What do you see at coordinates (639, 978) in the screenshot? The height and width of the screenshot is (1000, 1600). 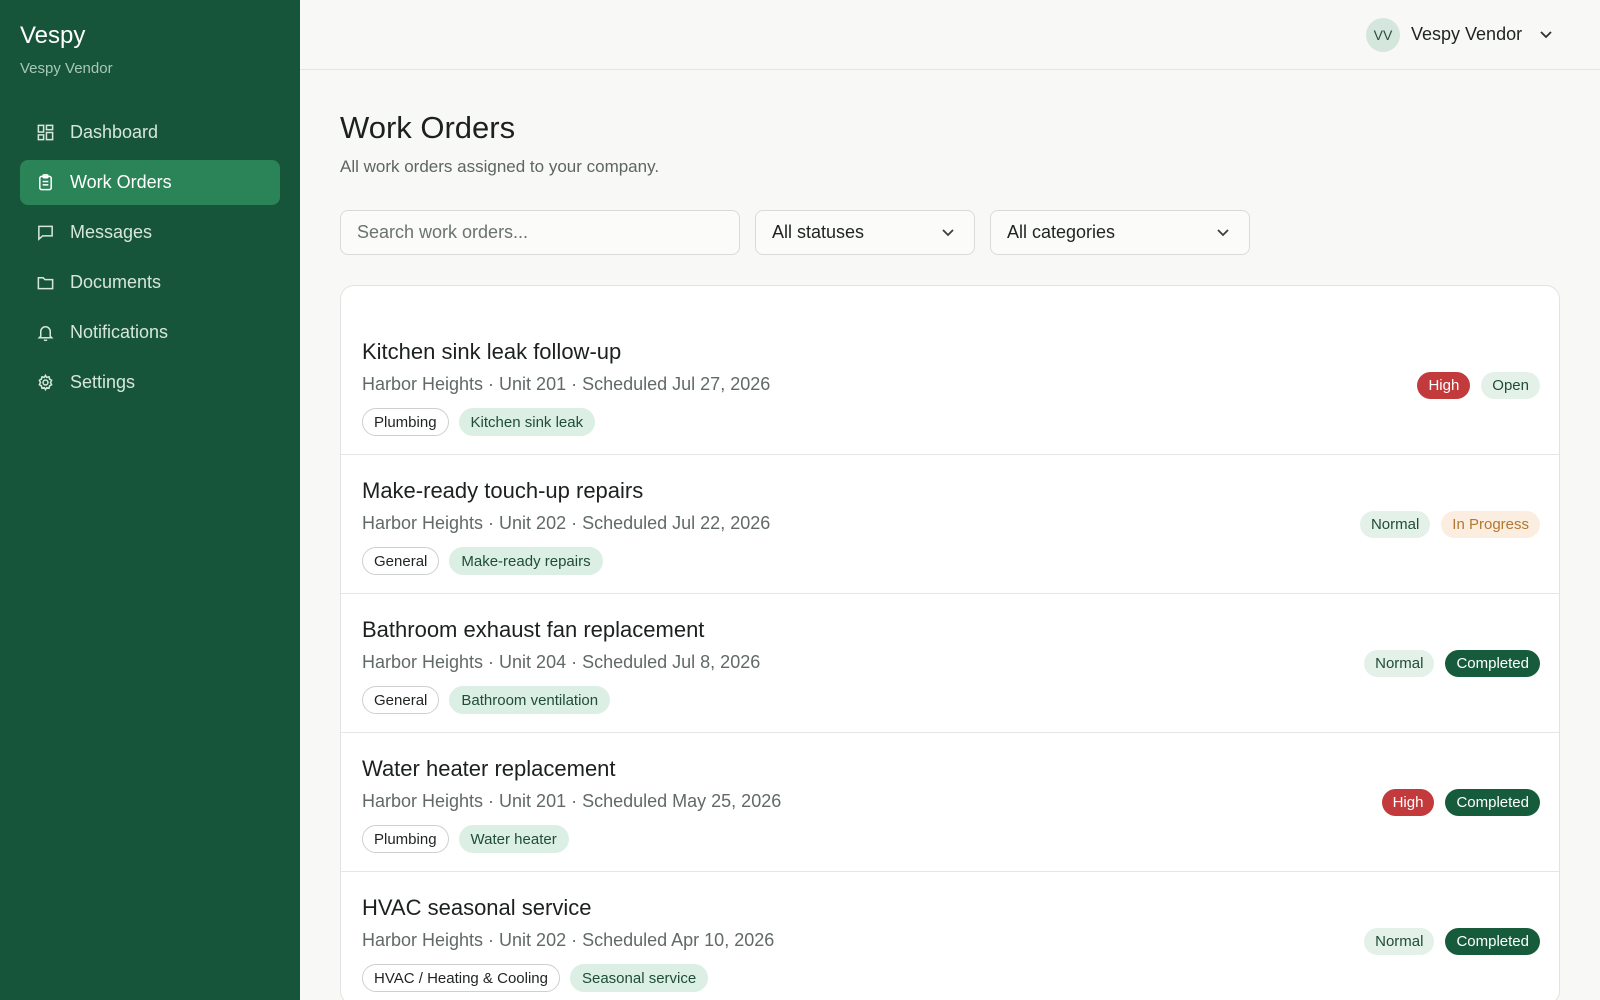 I see `subcategory-tag: Seasonal service` at bounding box center [639, 978].